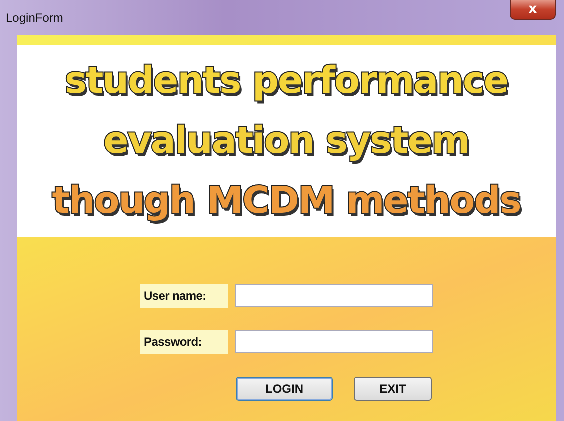 The width and height of the screenshot is (564, 421). Describe the element at coordinates (184, 296) in the screenshot. I see `field-label: User name:` at that location.